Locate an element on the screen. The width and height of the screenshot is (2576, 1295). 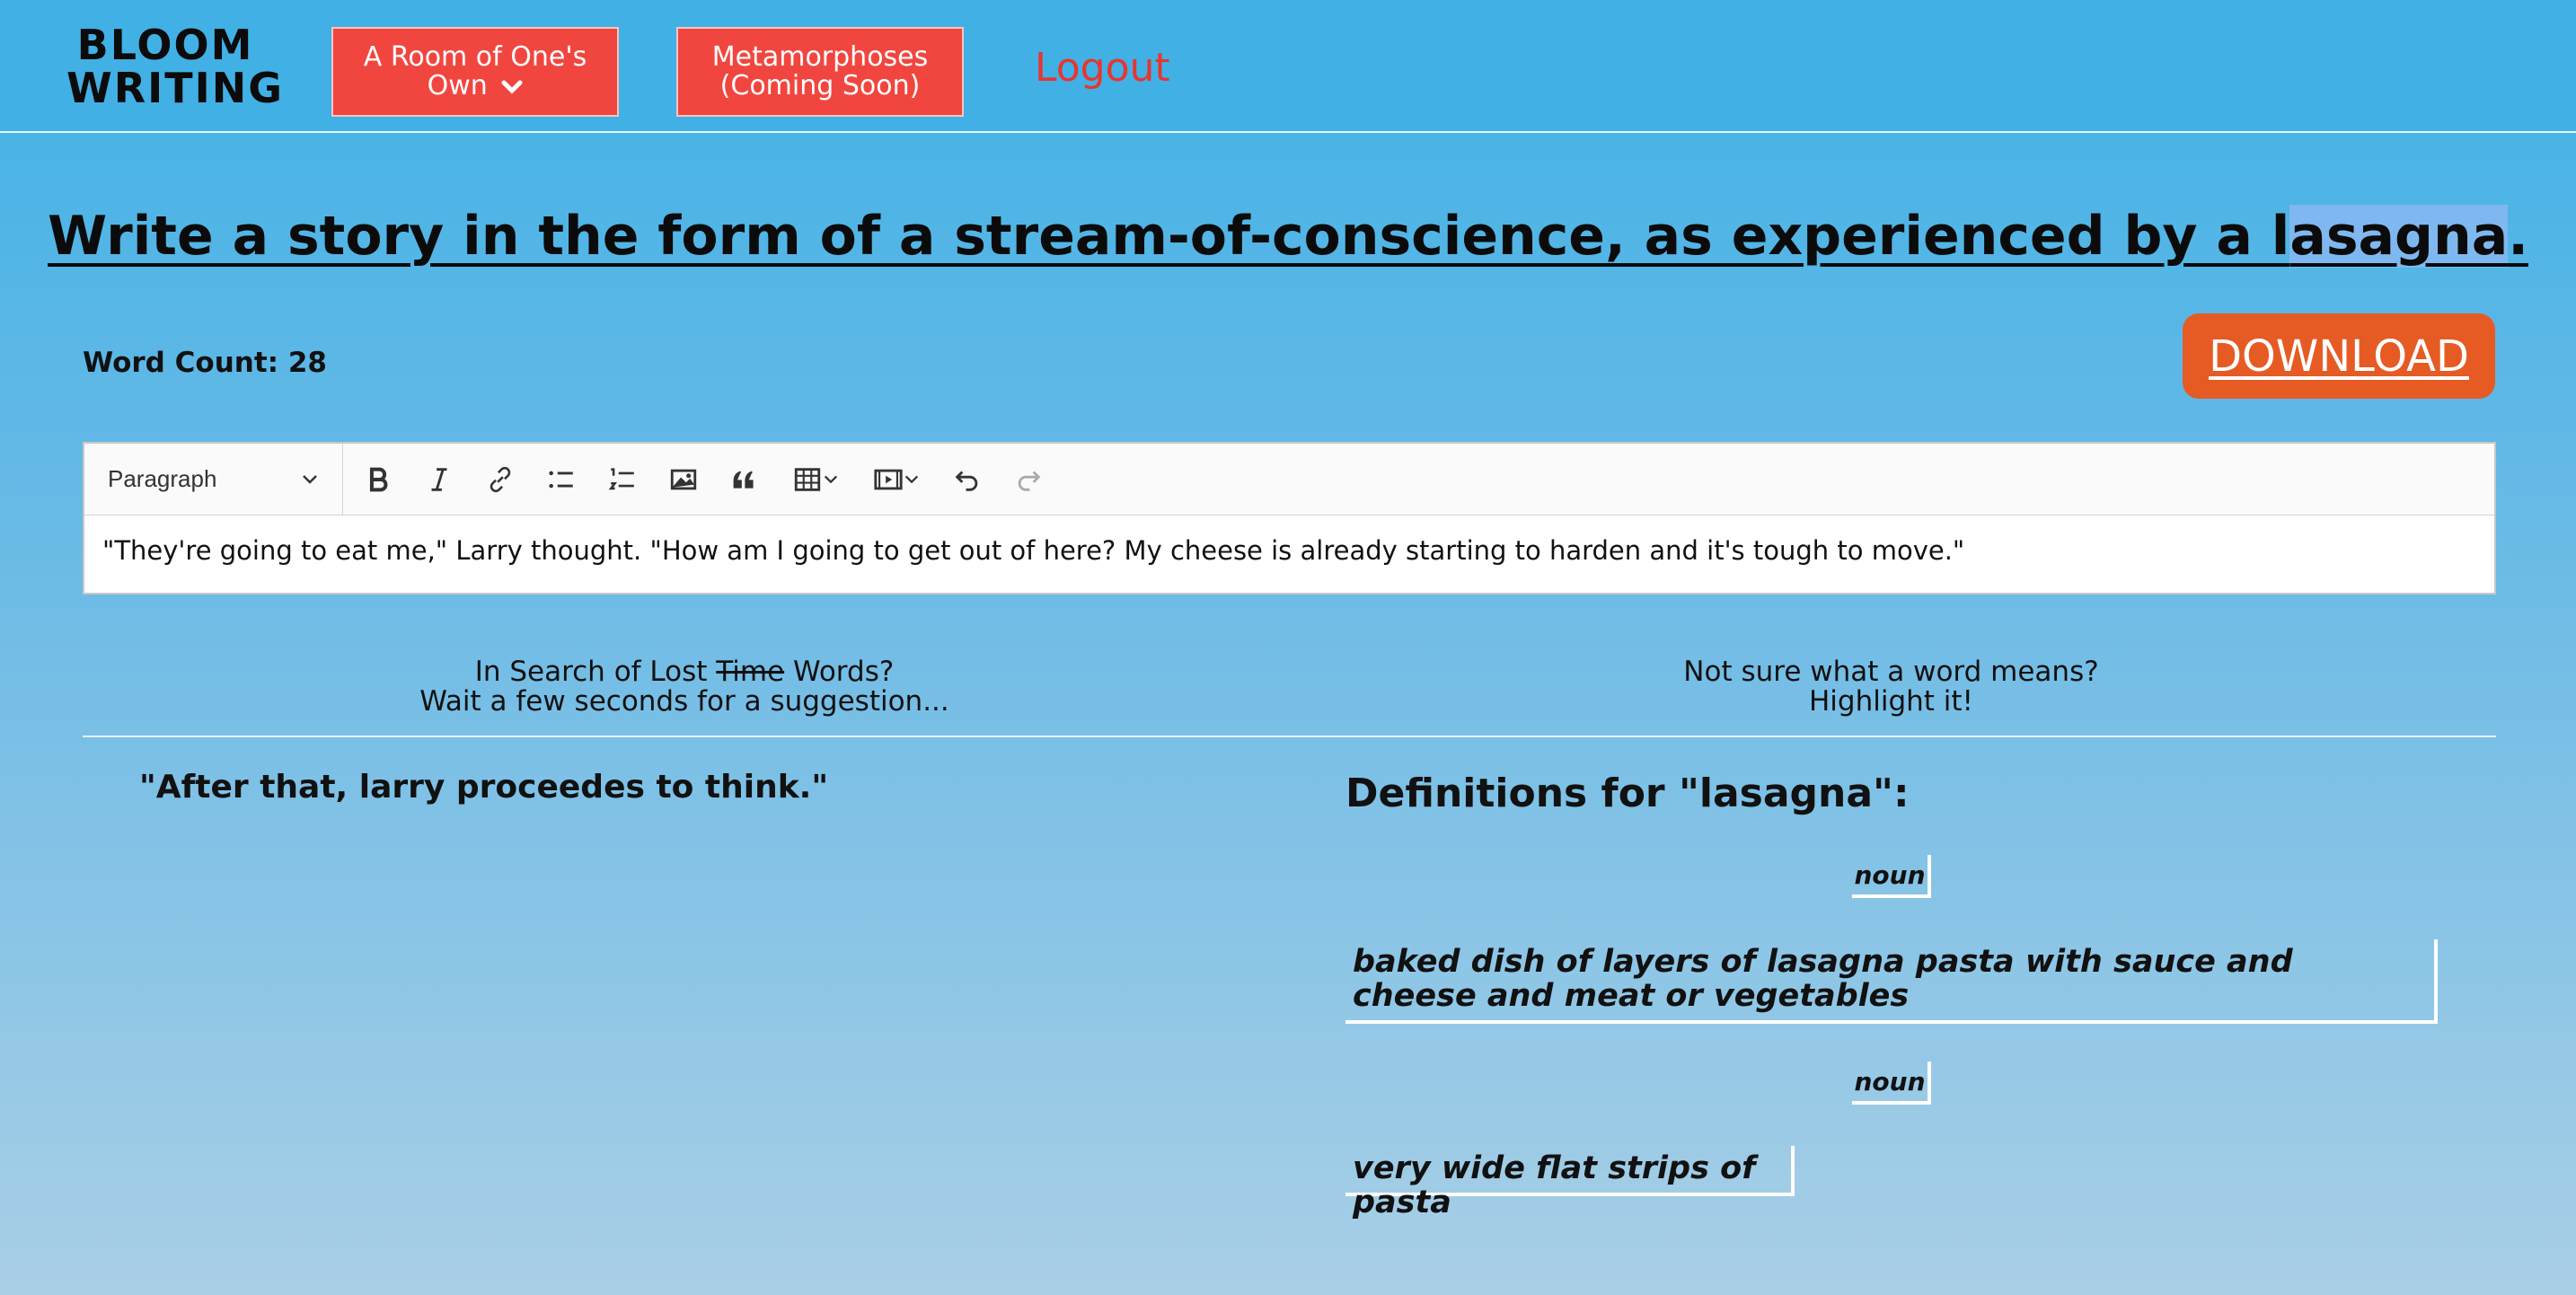
undo-button is located at coordinates (967, 480).